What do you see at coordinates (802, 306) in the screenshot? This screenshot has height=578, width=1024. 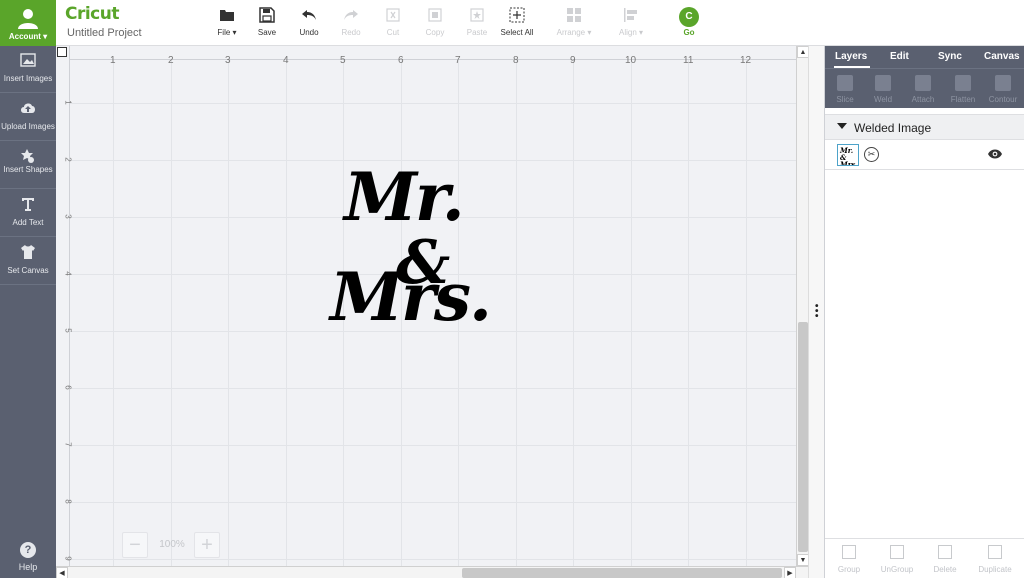 I see `vertical-scrollbar: ▲ ▼` at bounding box center [802, 306].